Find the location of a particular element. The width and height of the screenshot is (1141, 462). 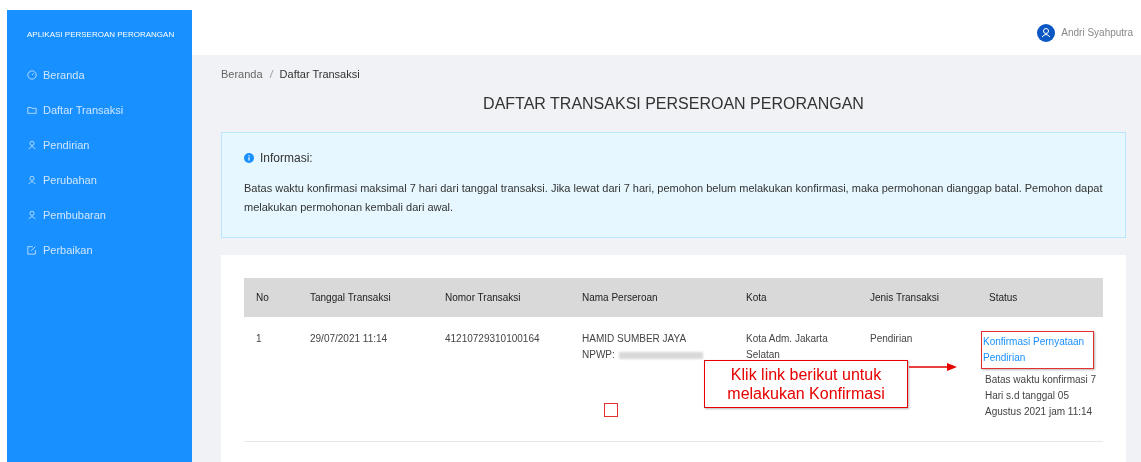

table-cell: 41210729310100164 is located at coordinates (492, 338).